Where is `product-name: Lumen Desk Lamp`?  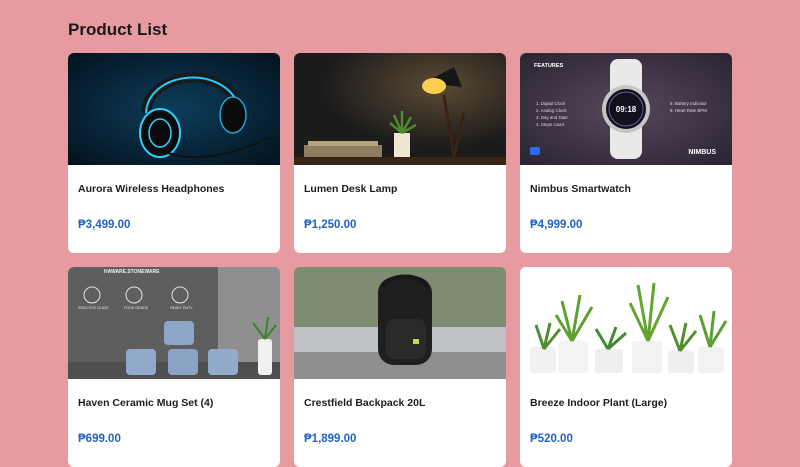
product-name: Lumen Desk Lamp is located at coordinates (350, 189).